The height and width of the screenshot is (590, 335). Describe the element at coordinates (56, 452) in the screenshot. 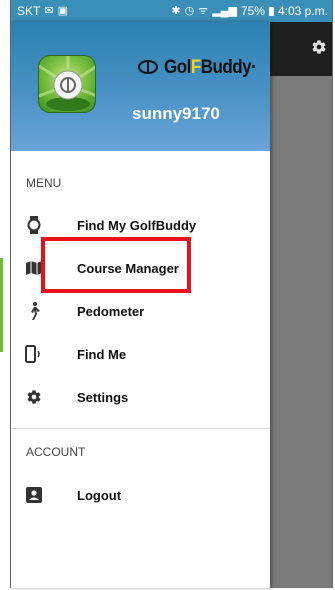

I see `account-section-label: ACCOUNT` at that location.